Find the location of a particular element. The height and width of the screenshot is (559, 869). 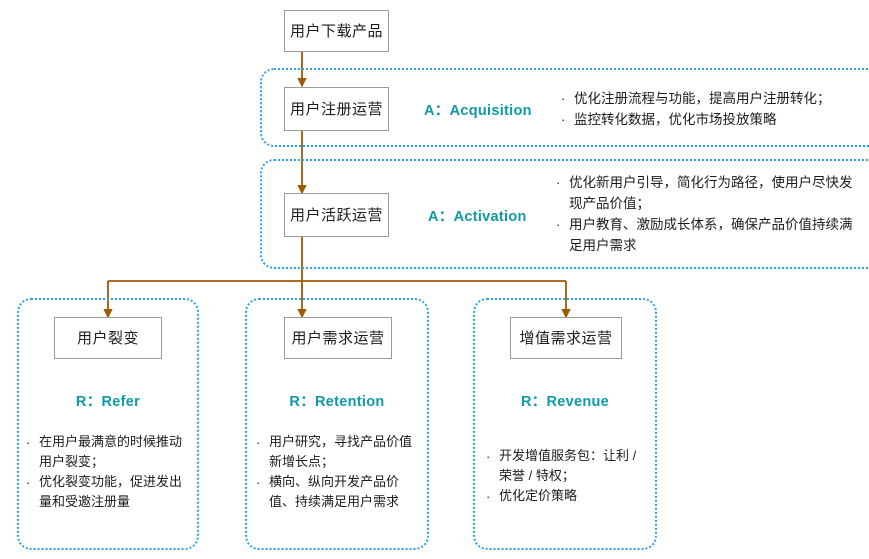

bullet-text: 横向、纵向开发产品价值、持续满足用户需求 is located at coordinates (334, 491).